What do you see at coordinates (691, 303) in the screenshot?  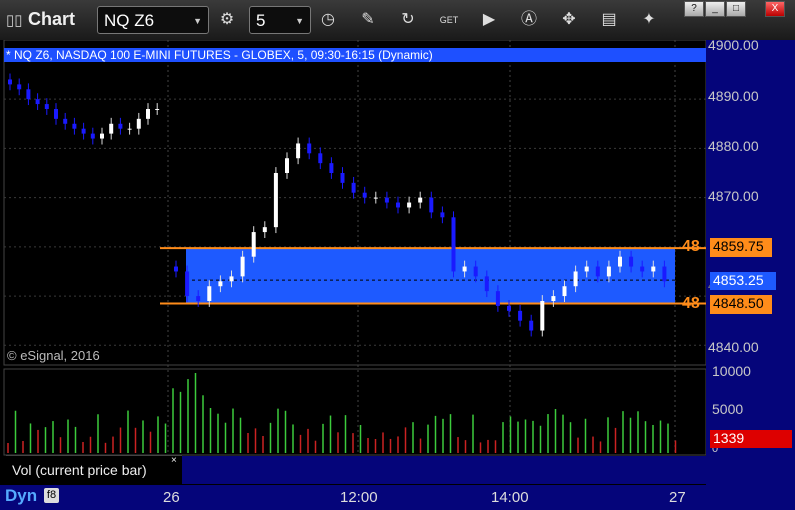 I see `lower-level-short: 48` at bounding box center [691, 303].